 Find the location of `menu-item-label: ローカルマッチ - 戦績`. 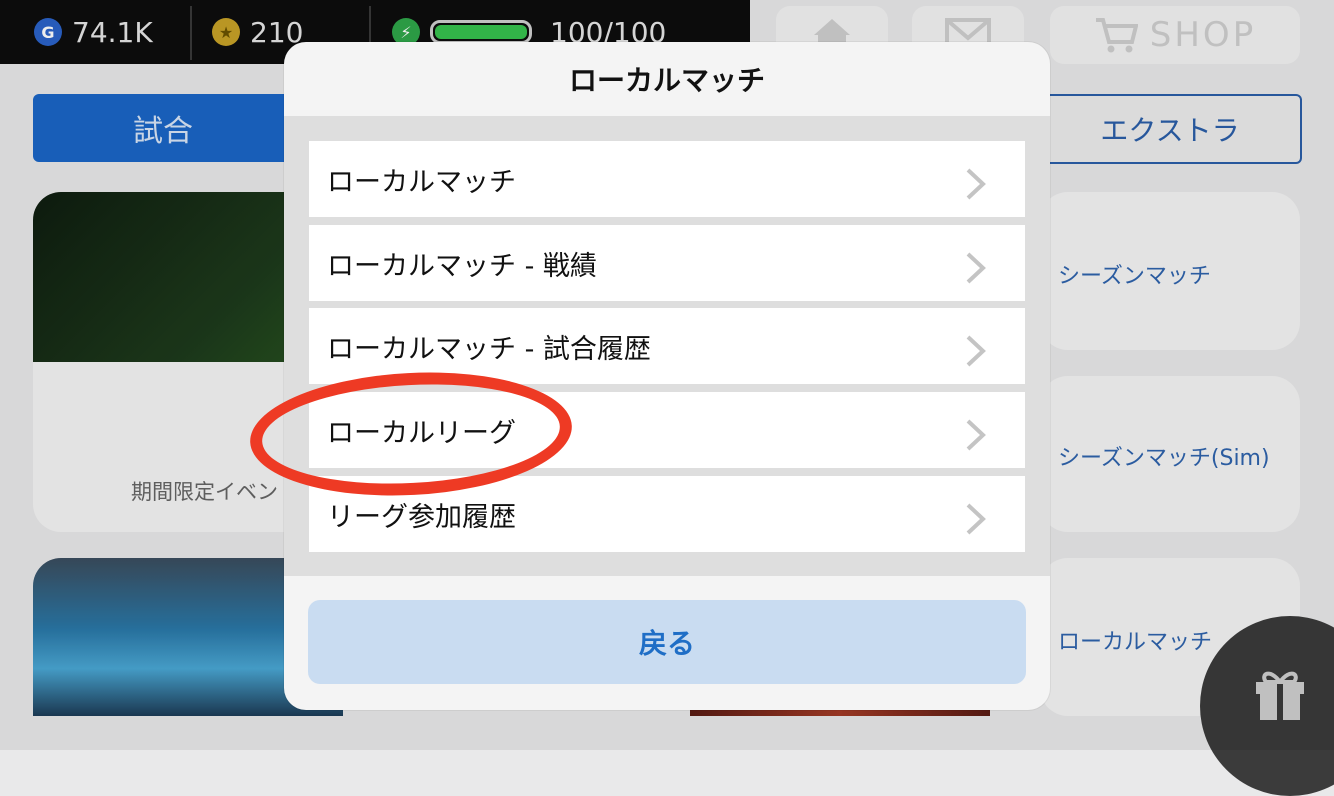

menu-item-label: ローカルマッチ - 戦績 is located at coordinates (462, 266).